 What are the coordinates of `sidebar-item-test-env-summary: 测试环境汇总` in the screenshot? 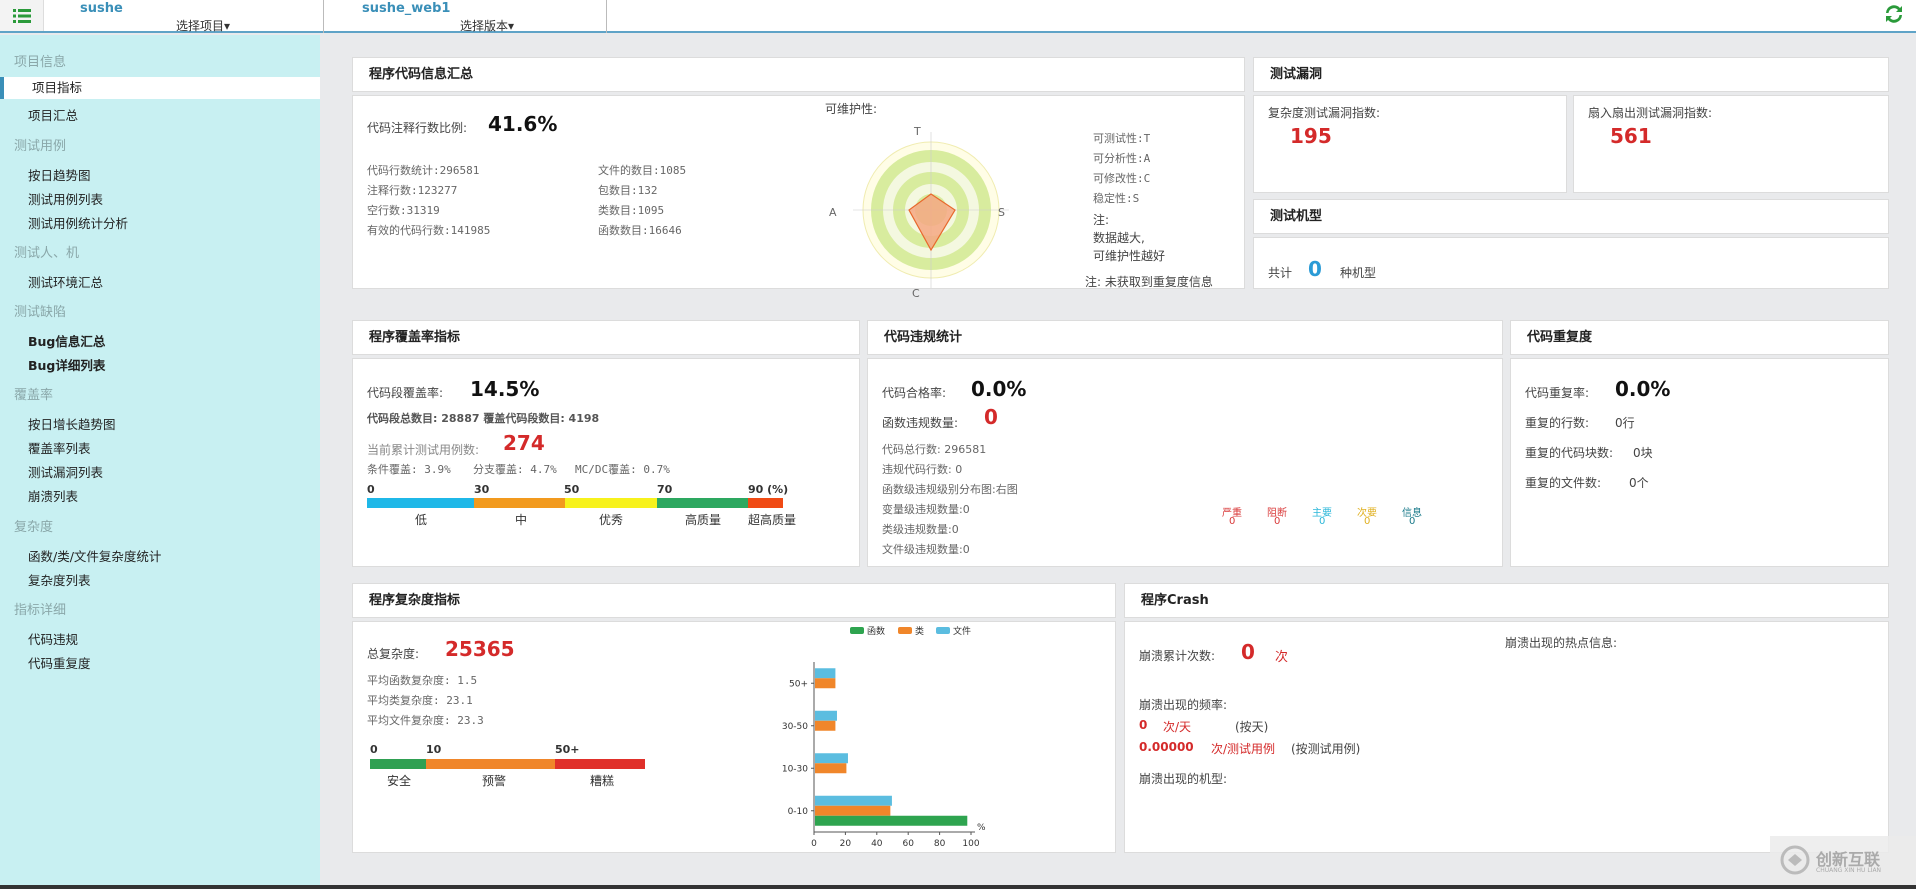 It's located at (65, 281).